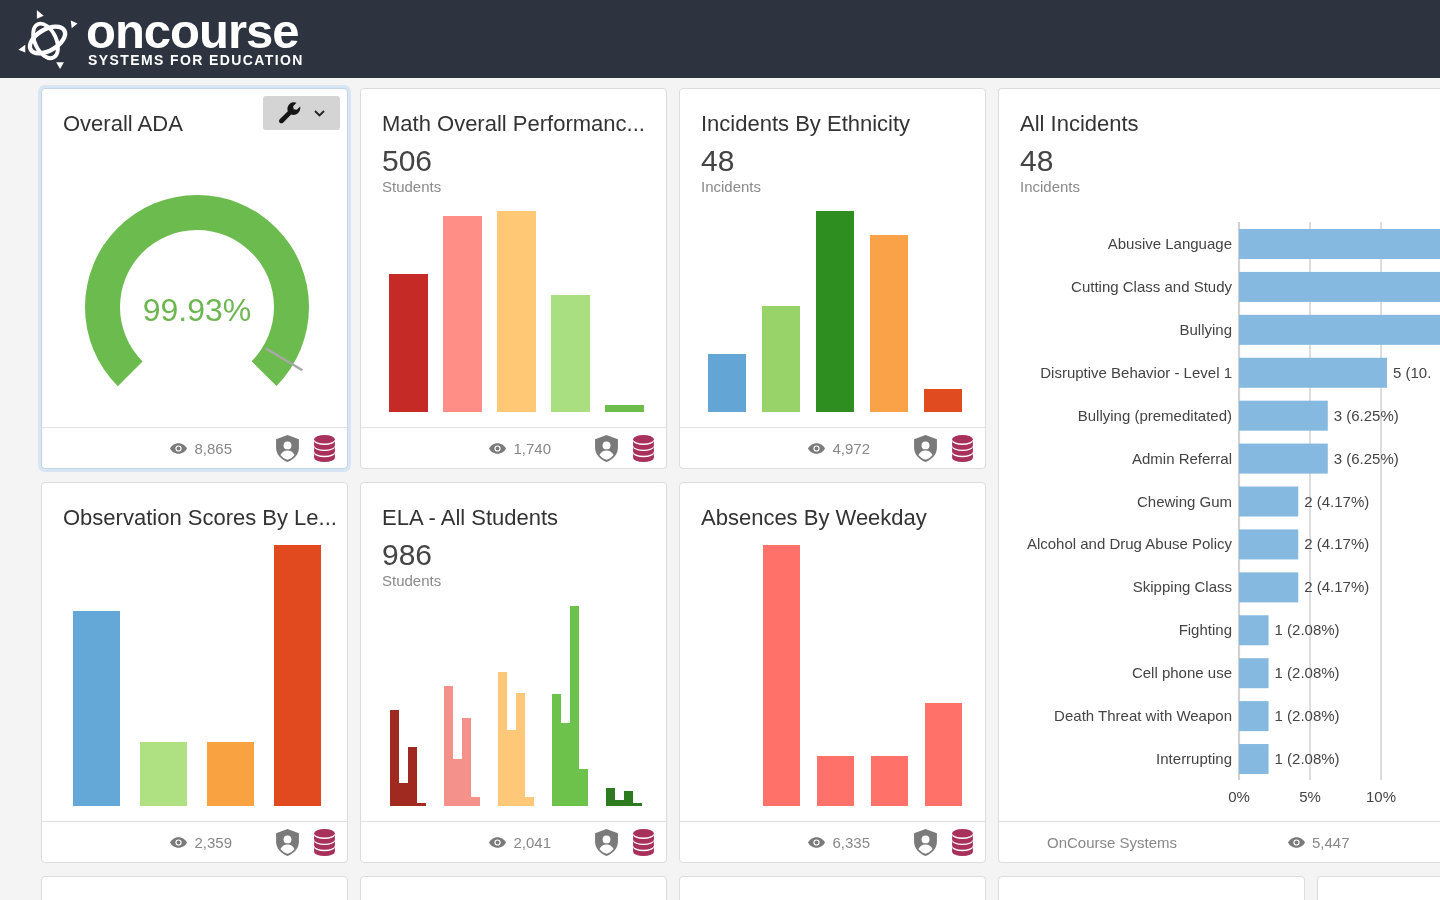 The height and width of the screenshot is (900, 1440). Describe the element at coordinates (1331, 842) in the screenshot. I see `view-count: 5,447` at that location.